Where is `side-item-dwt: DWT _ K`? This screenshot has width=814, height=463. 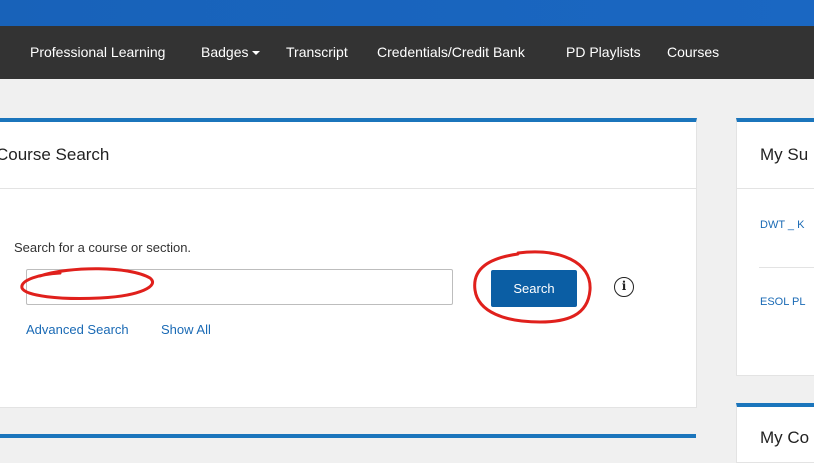
side-item-dwt: DWT _ K is located at coordinates (782, 225).